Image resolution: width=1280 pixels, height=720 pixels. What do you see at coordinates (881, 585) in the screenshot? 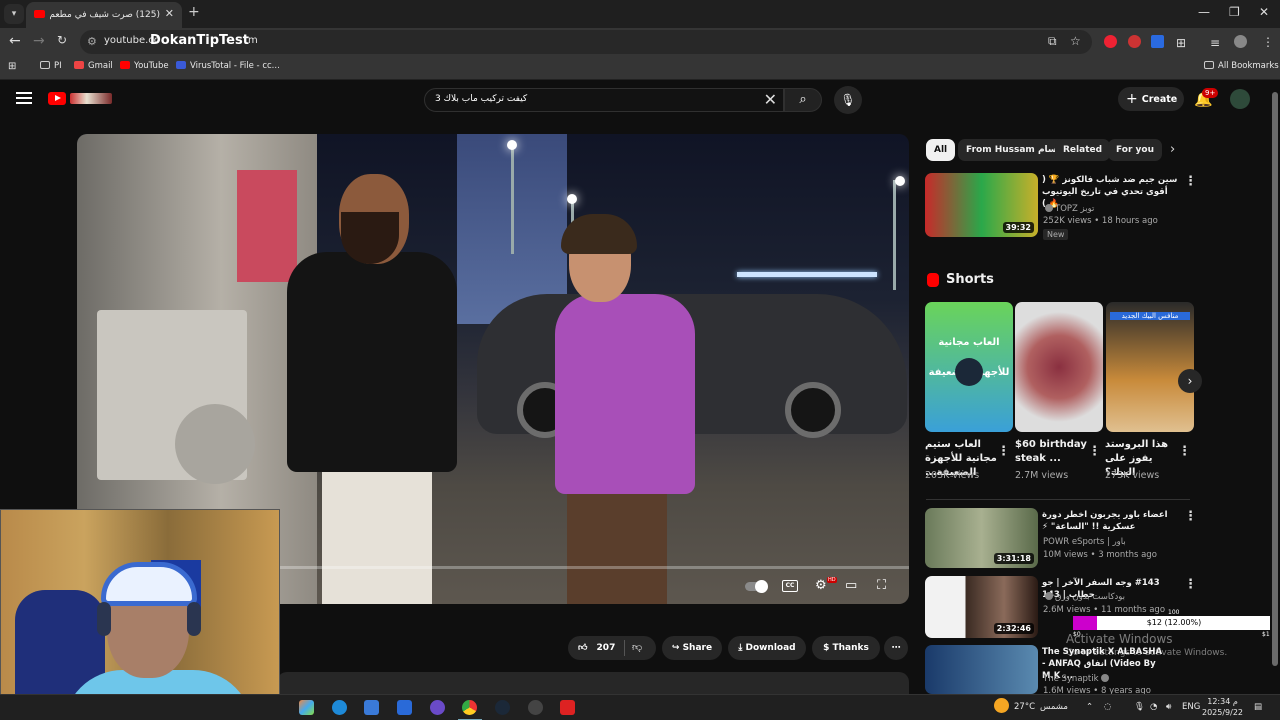
I see `fullscreen-icon: ⛶` at bounding box center [881, 585].